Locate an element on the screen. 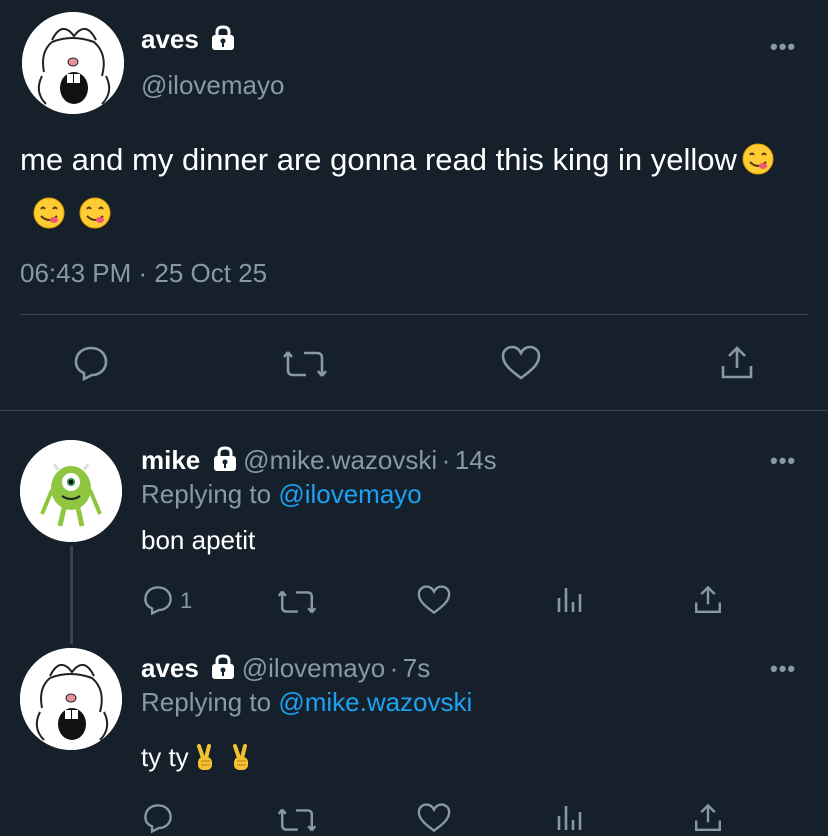 This screenshot has height=836, width=828. reply-1-header: mike @mike.wazovski · 14s is located at coordinates (319, 461).